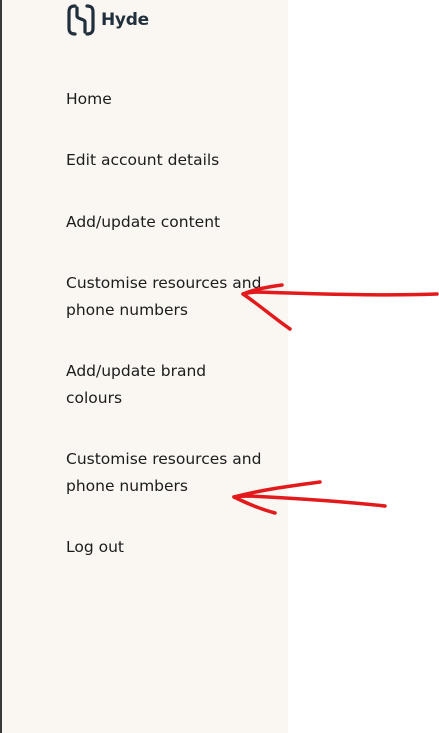  Describe the element at coordinates (166, 99) in the screenshot. I see `sidebar-item-home: Home` at that location.